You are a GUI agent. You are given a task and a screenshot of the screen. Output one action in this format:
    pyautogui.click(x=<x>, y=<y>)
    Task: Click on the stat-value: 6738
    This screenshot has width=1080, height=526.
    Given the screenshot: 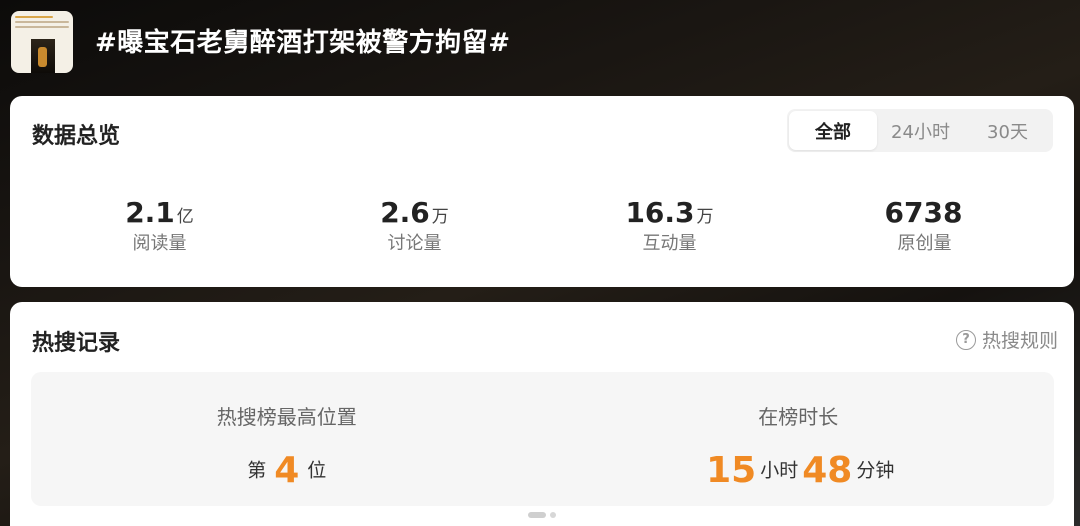 What is the action you would take?
    pyautogui.click(x=923, y=212)
    